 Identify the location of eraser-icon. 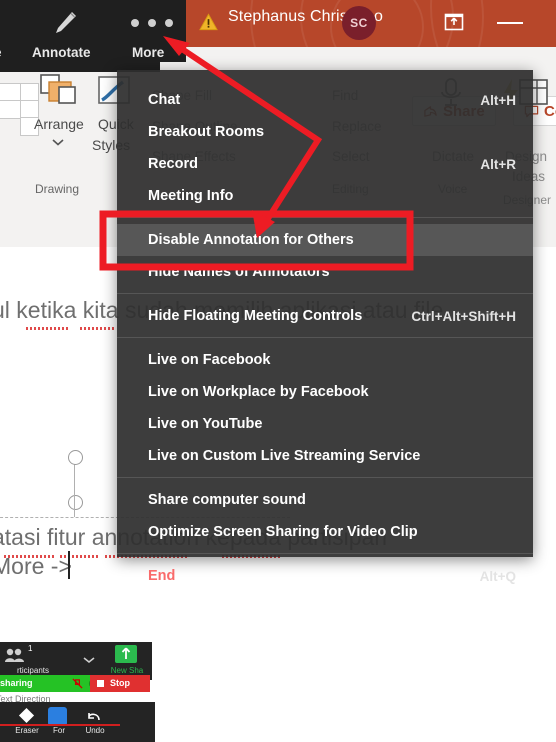
(26, 715).